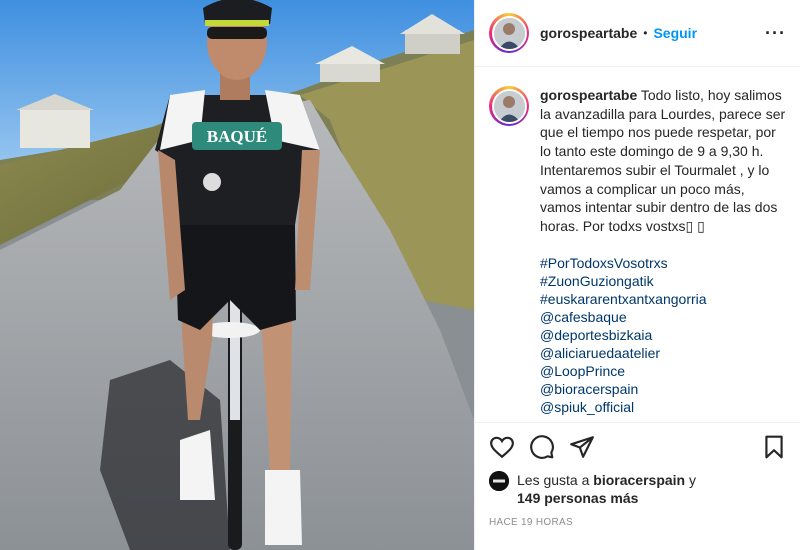 The height and width of the screenshot is (550, 800). Describe the element at coordinates (237, 136) in the screenshot. I see `jersey-brand: BAQUÉ` at that location.